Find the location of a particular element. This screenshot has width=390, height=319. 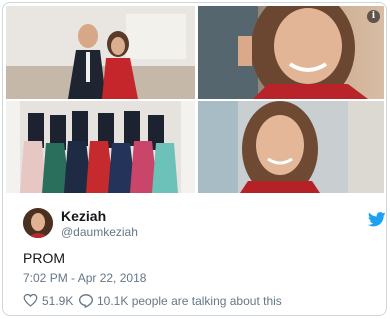

group-photo is located at coordinates (100, 147).